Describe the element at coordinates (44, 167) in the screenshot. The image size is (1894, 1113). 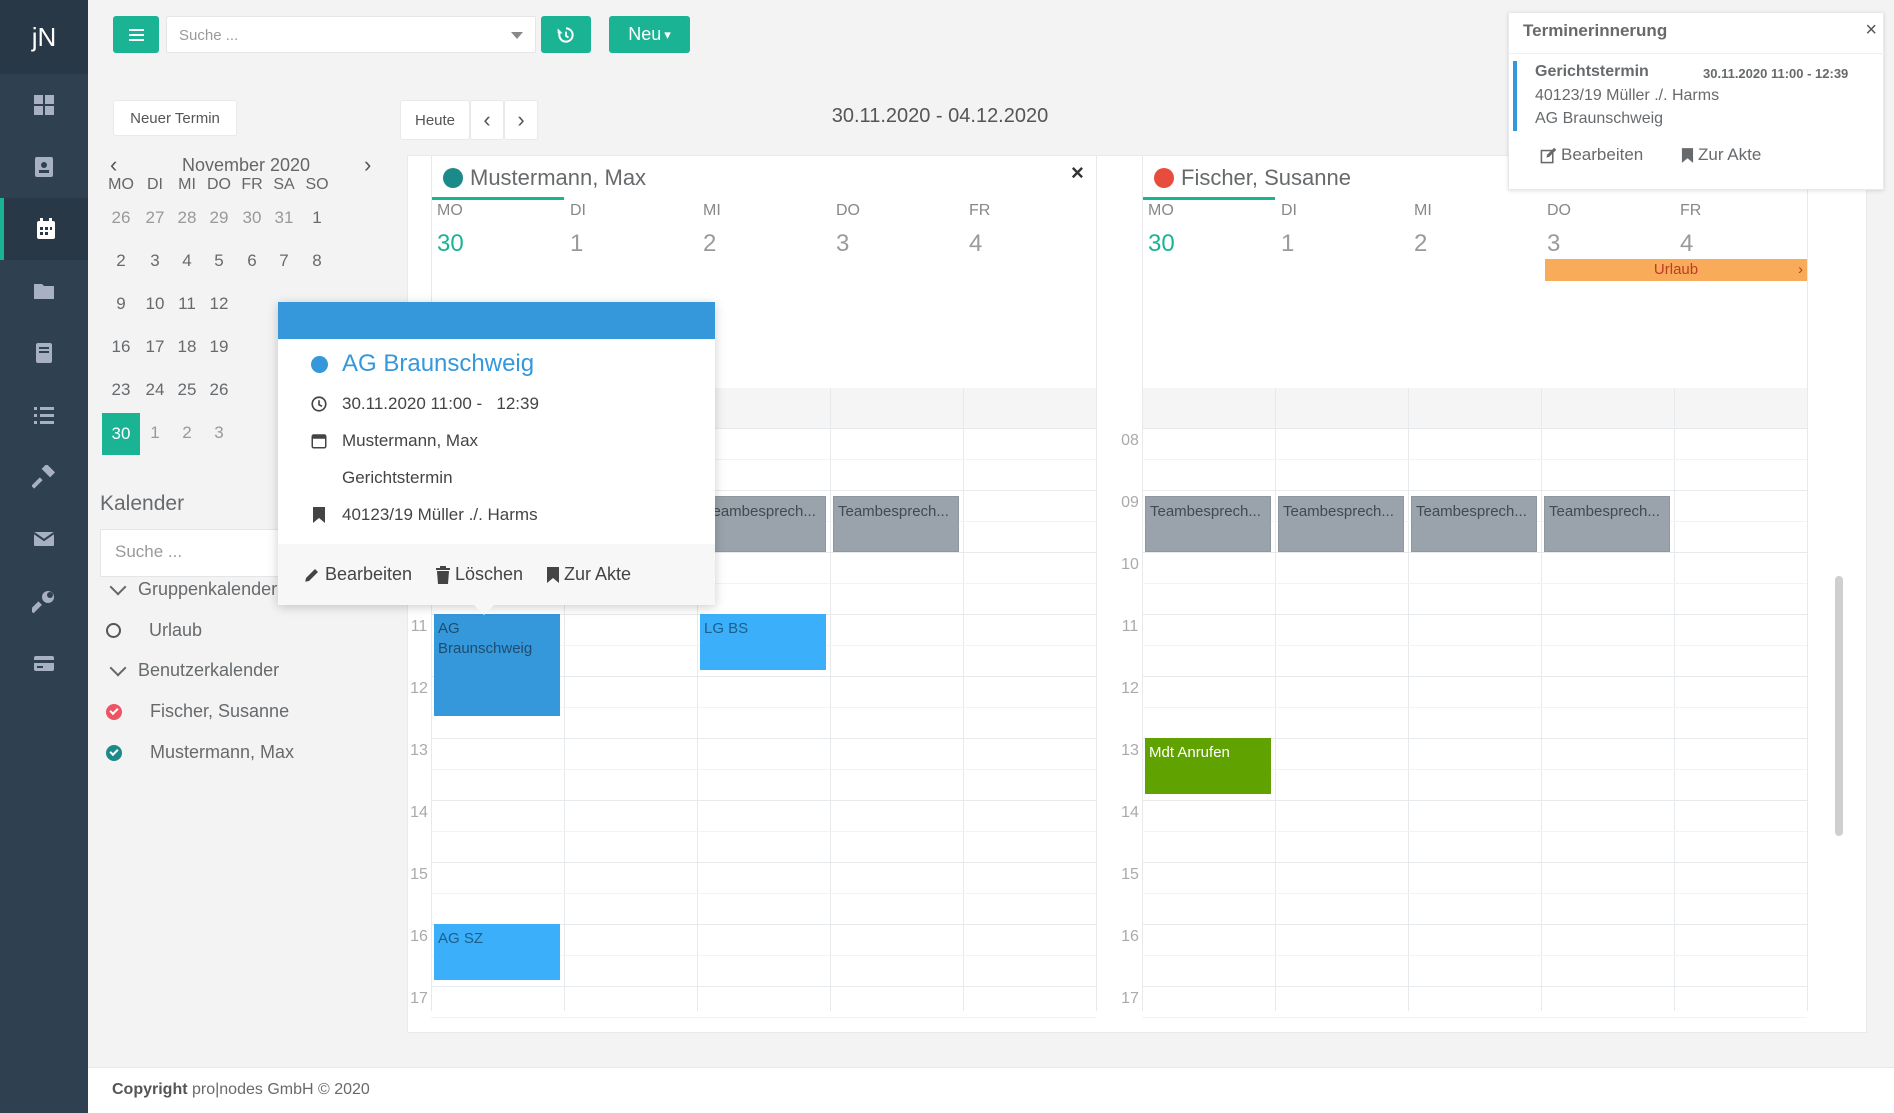
I see `contacts-icon` at that location.